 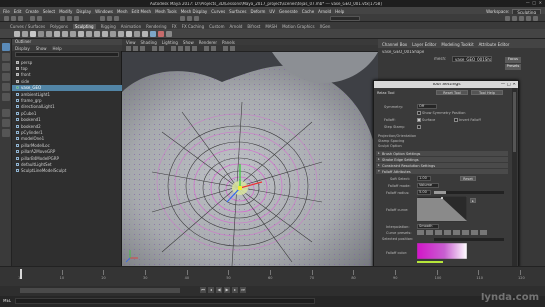 I want to click on shelf-tab-bifrost: Bifrost, so click(x=253, y=26).